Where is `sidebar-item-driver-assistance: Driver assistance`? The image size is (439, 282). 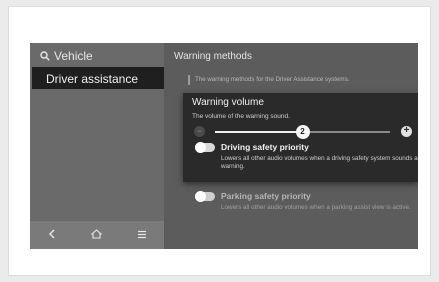 sidebar-item-driver-assistance: Driver assistance is located at coordinates (98, 78).